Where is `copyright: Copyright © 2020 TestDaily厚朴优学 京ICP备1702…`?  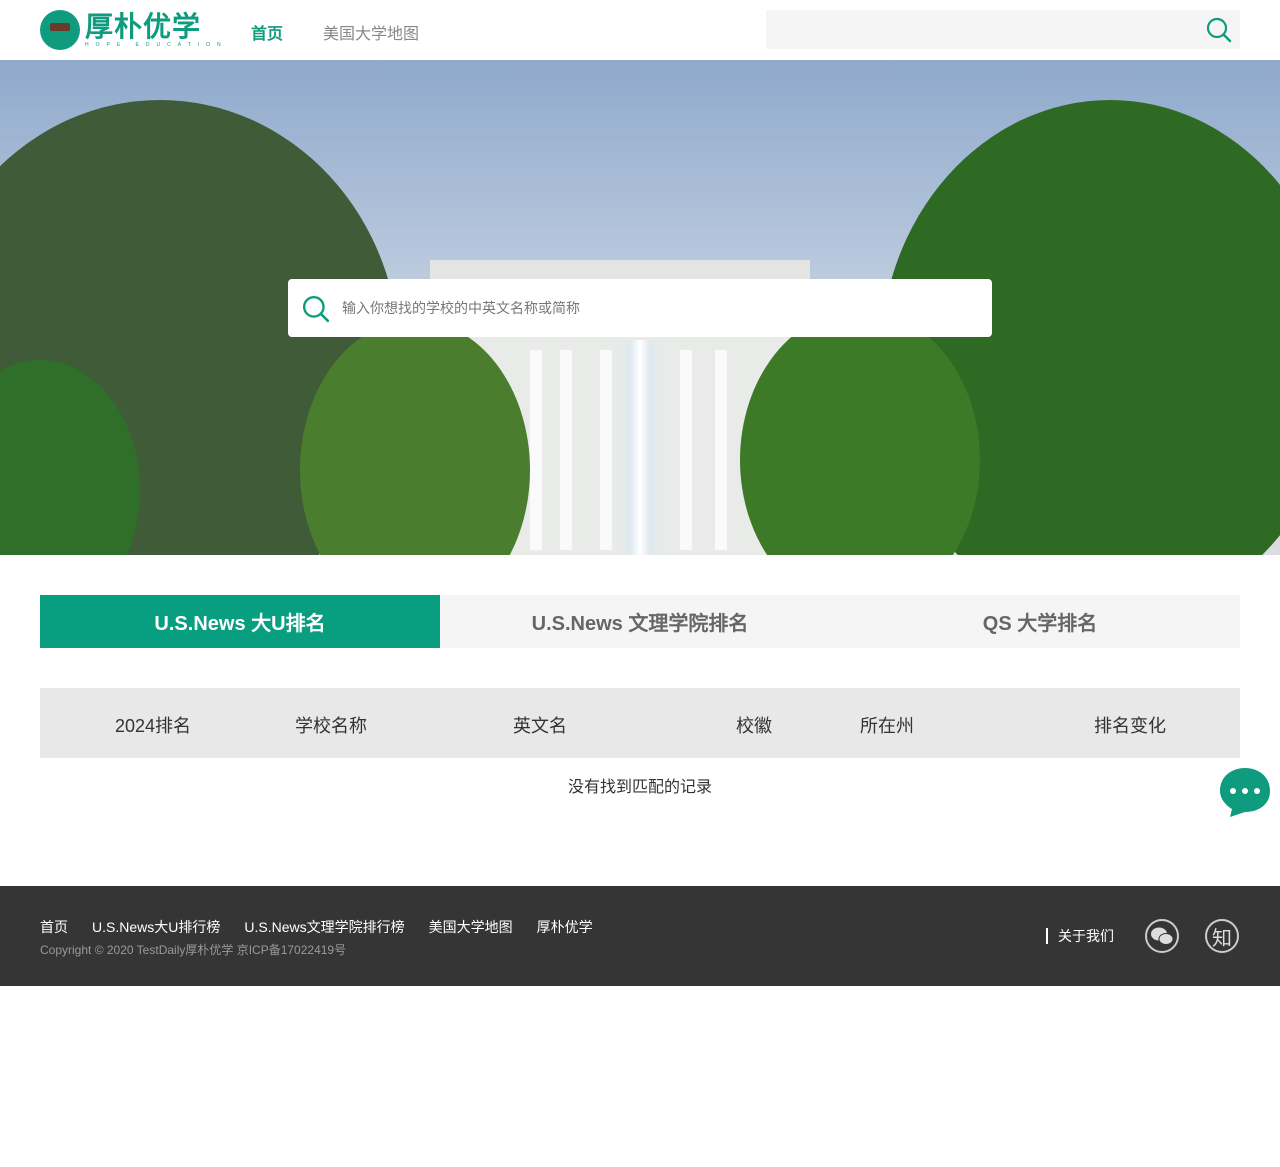
copyright: Copyright © 2020 TestDaily厚朴优学 京ICP备1702… is located at coordinates (193, 950).